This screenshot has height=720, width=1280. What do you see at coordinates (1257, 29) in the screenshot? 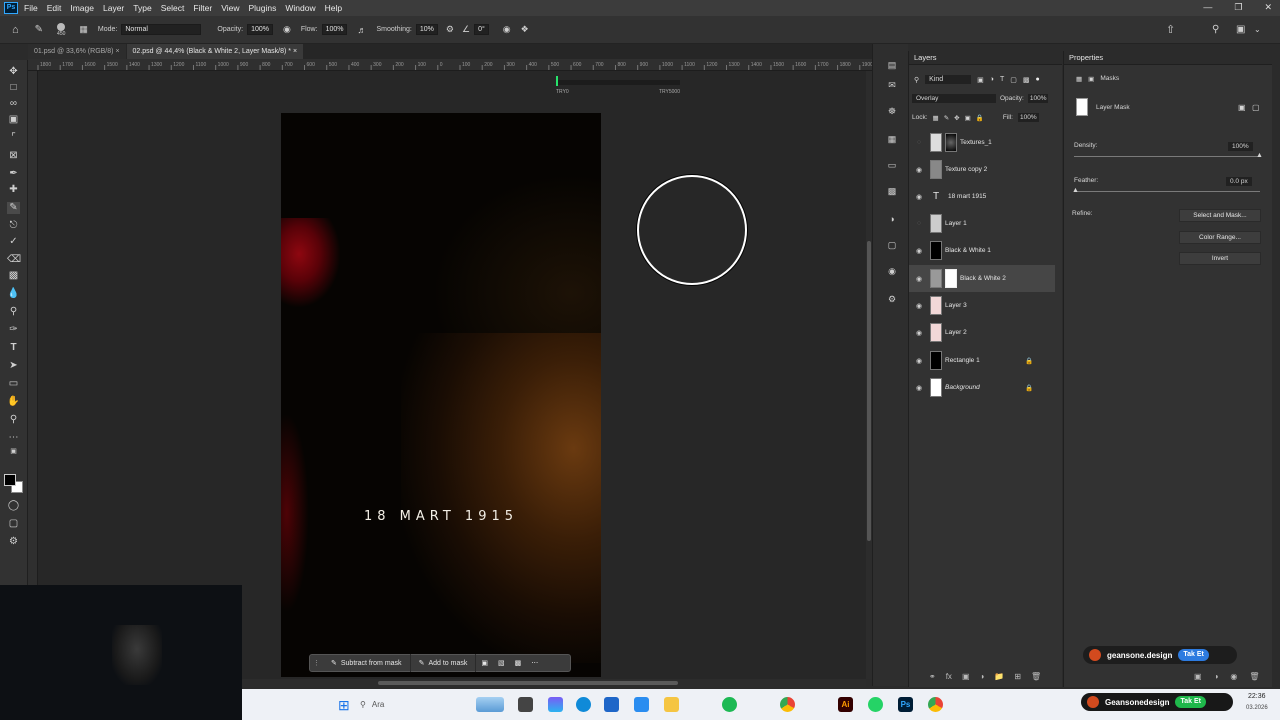
I see `workspace-chevron-icon: ⌄` at bounding box center [1257, 29].